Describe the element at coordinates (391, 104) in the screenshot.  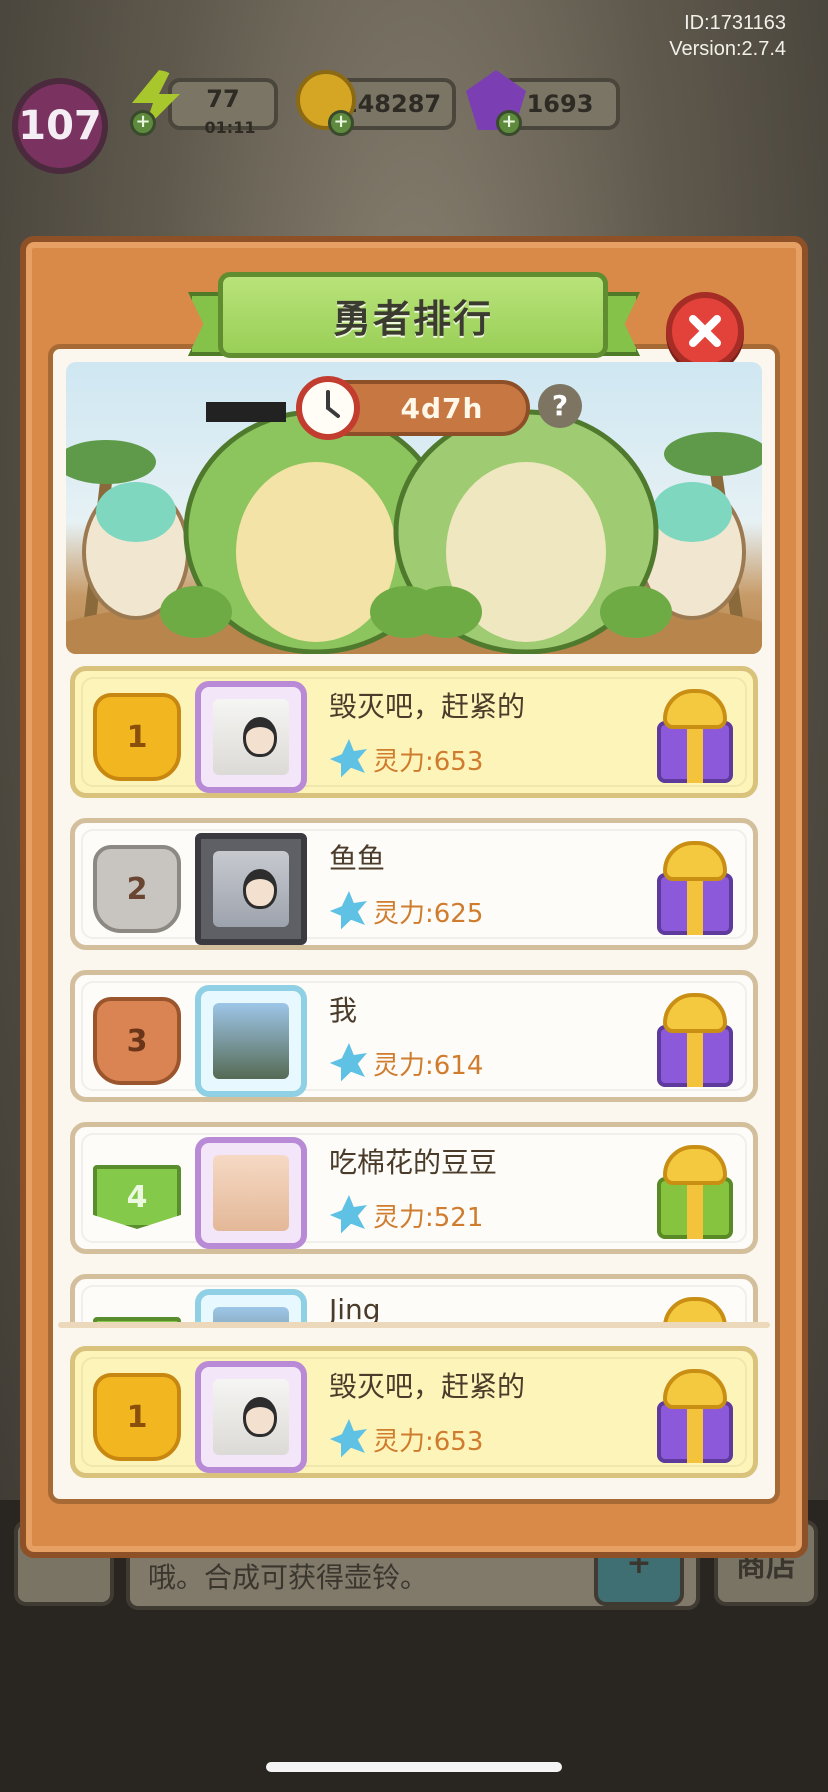
I see `coin-value: 148287` at that location.